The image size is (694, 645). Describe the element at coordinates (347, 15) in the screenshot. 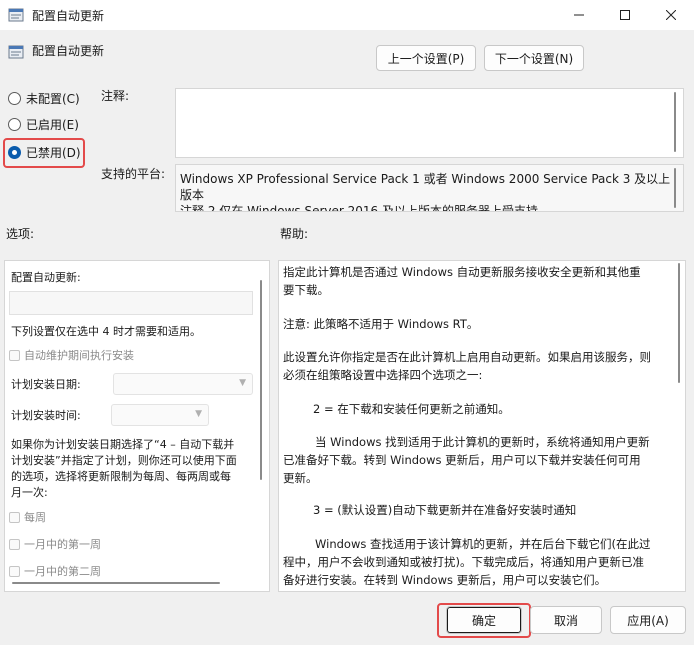

I see `title-bar: 配置自动更新` at that location.